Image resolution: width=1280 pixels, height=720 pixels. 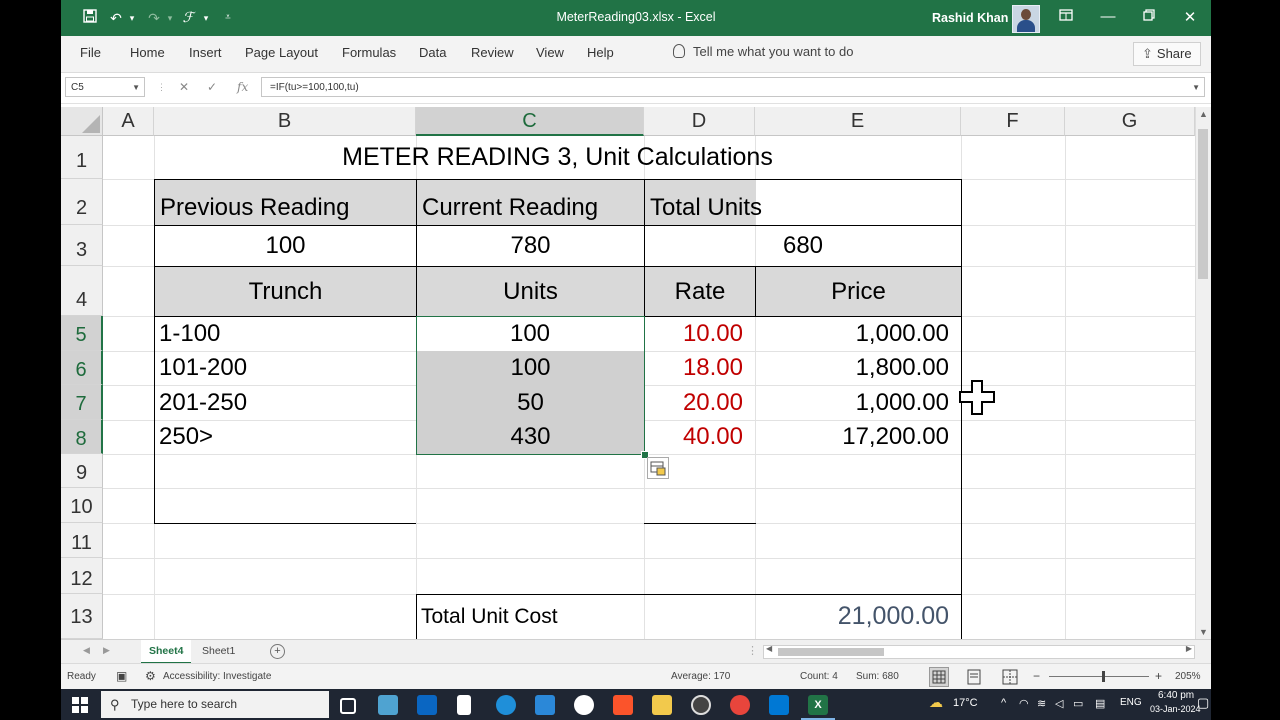 What do you see at coordinates (285, 291) in the screenshot?
I see `trunch-header: Trunch` at bounding box center [285, 291].